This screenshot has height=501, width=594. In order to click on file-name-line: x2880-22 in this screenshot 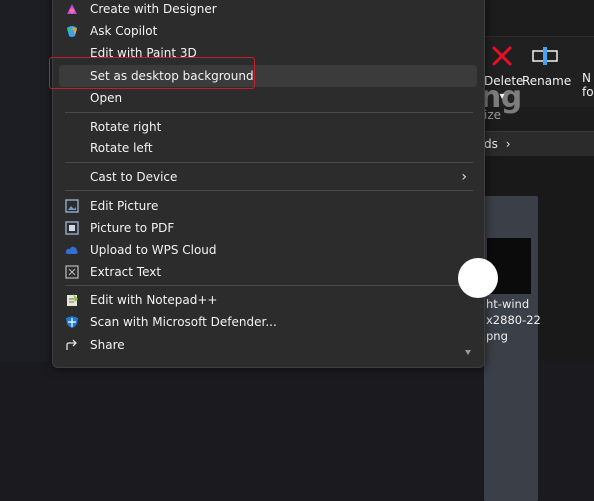, I will do `click(513, 320)`.